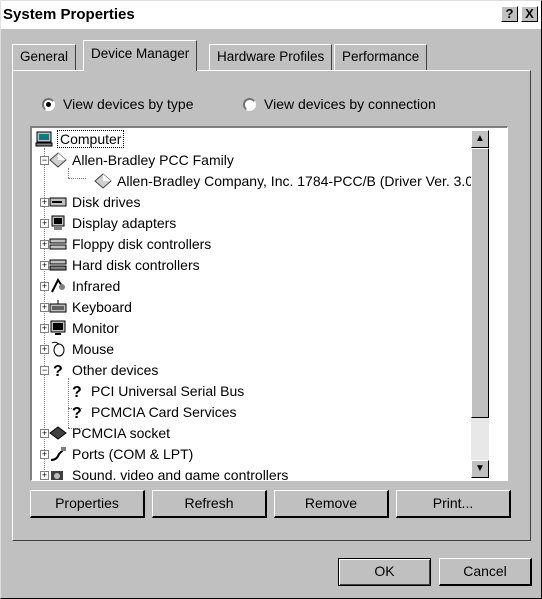 The width and height of the screenshot is (542, 599). What do you see at coordinates (58, 328) in the screenshot?
I see `monitor-icon` at bounding box center [58, 328].